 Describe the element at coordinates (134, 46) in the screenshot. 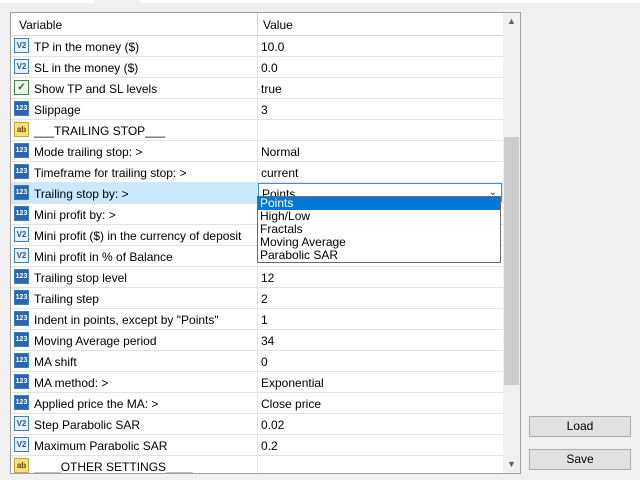

I see `variable-cell: V2 TP in the money ($)` at that location.